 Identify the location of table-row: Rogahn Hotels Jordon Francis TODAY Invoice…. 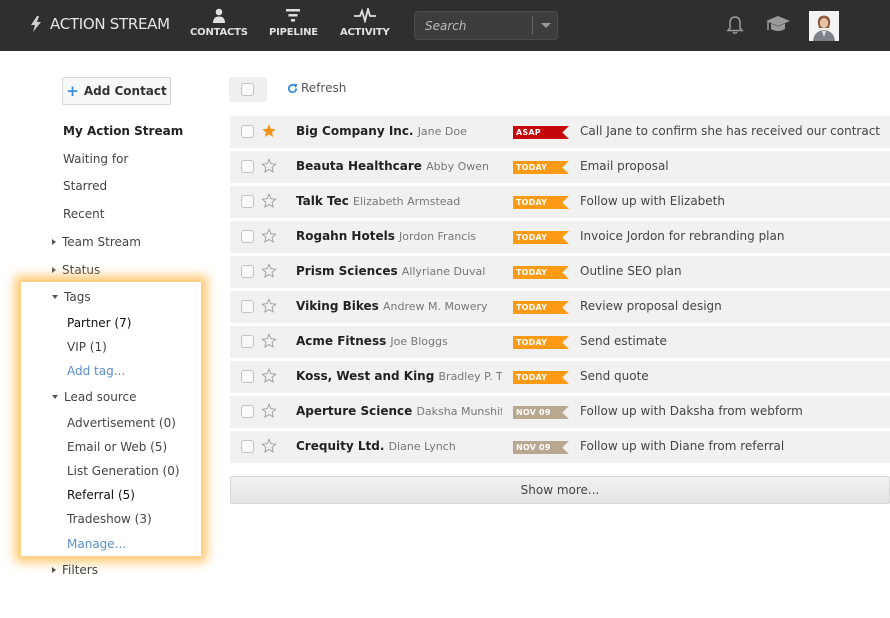
(560, 237).